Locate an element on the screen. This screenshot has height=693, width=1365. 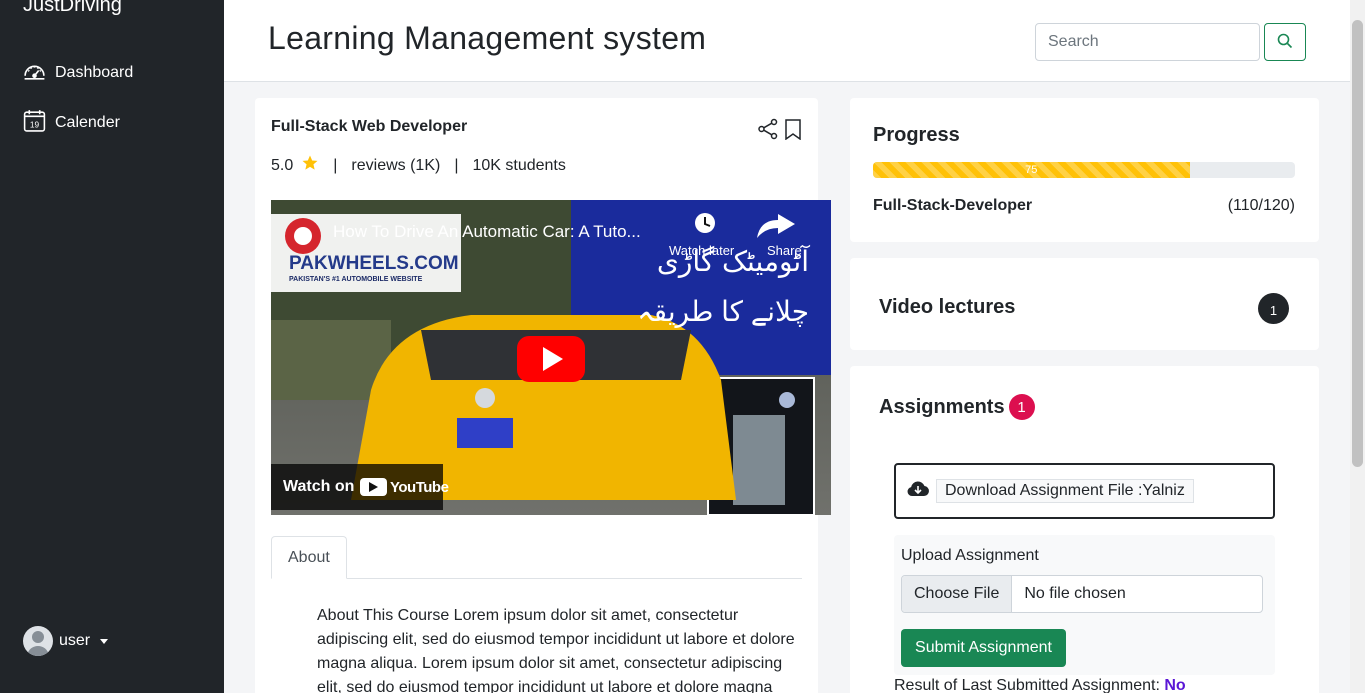
course-rating: 5.0 is located at coordinates (282, 165).